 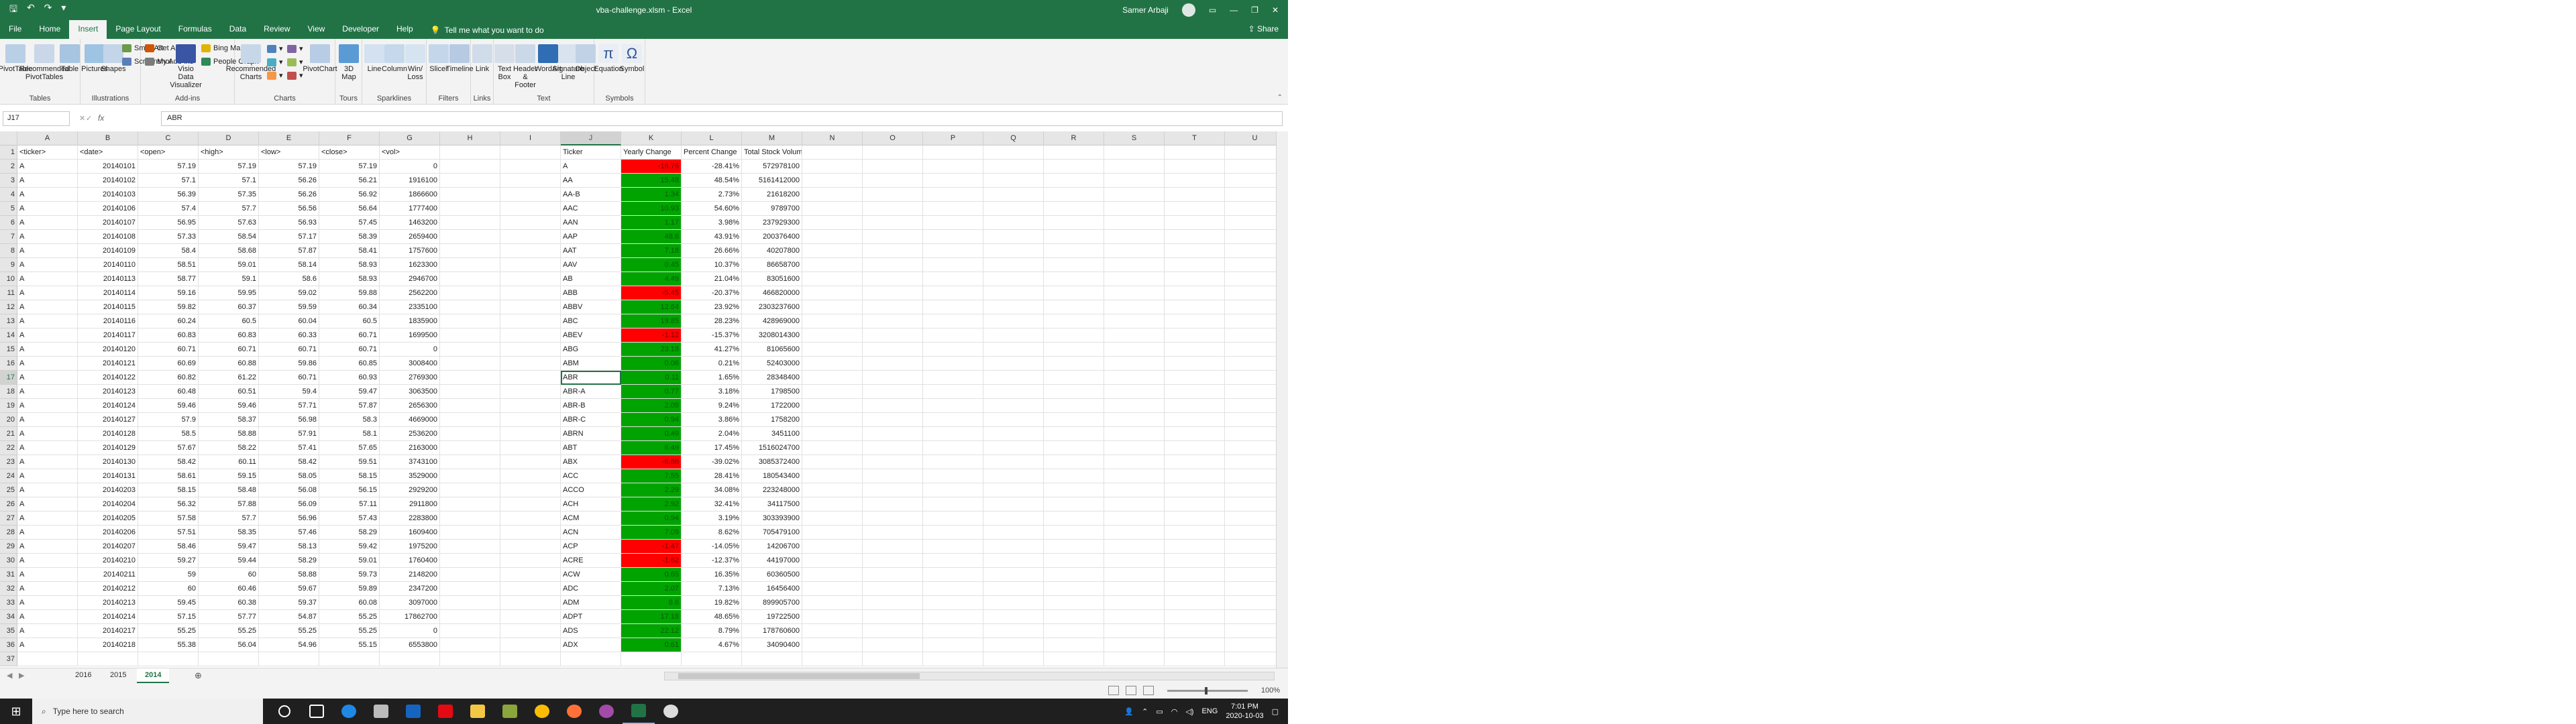 I want to click on sparkline-column-button: Column, so click(x=394, y=58).